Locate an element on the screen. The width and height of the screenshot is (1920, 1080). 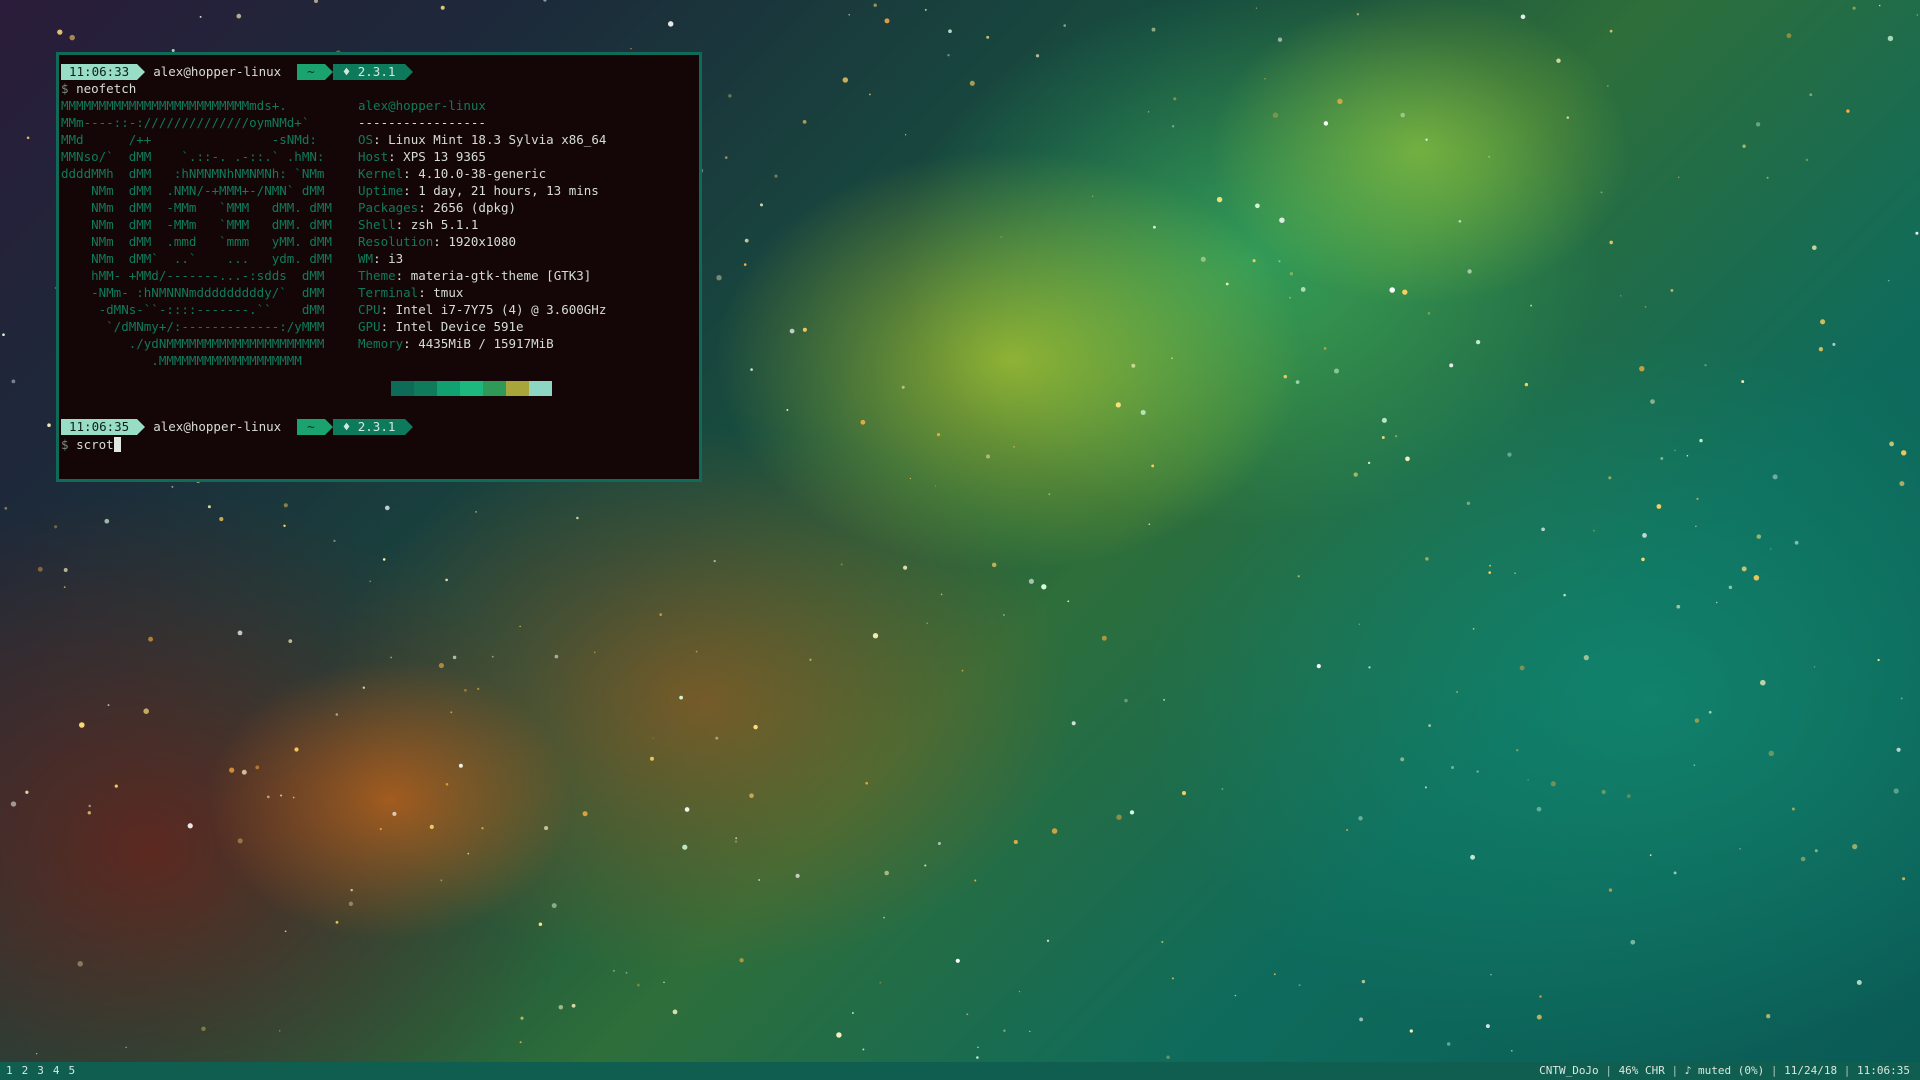
info-title: alex@hopper-linux is located at coordinates (422, 105).